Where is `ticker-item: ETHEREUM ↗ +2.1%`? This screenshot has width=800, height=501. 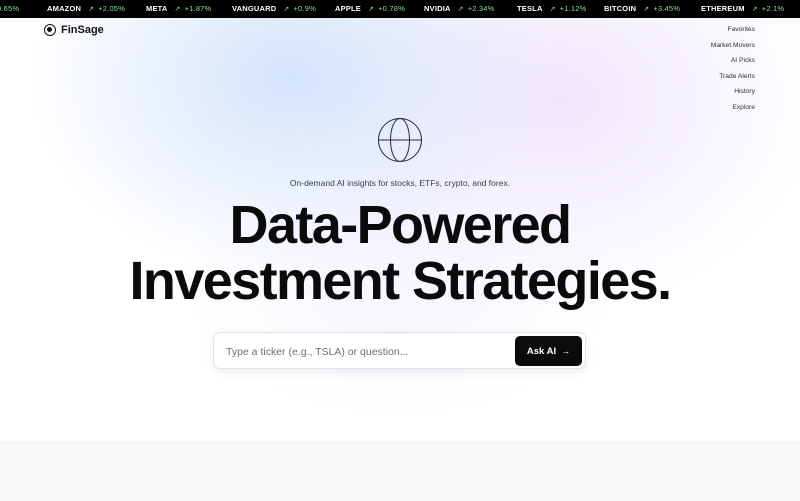
ticker-item: ETHEREUM ↗ +2.1% is located at coordinates (742, 9).